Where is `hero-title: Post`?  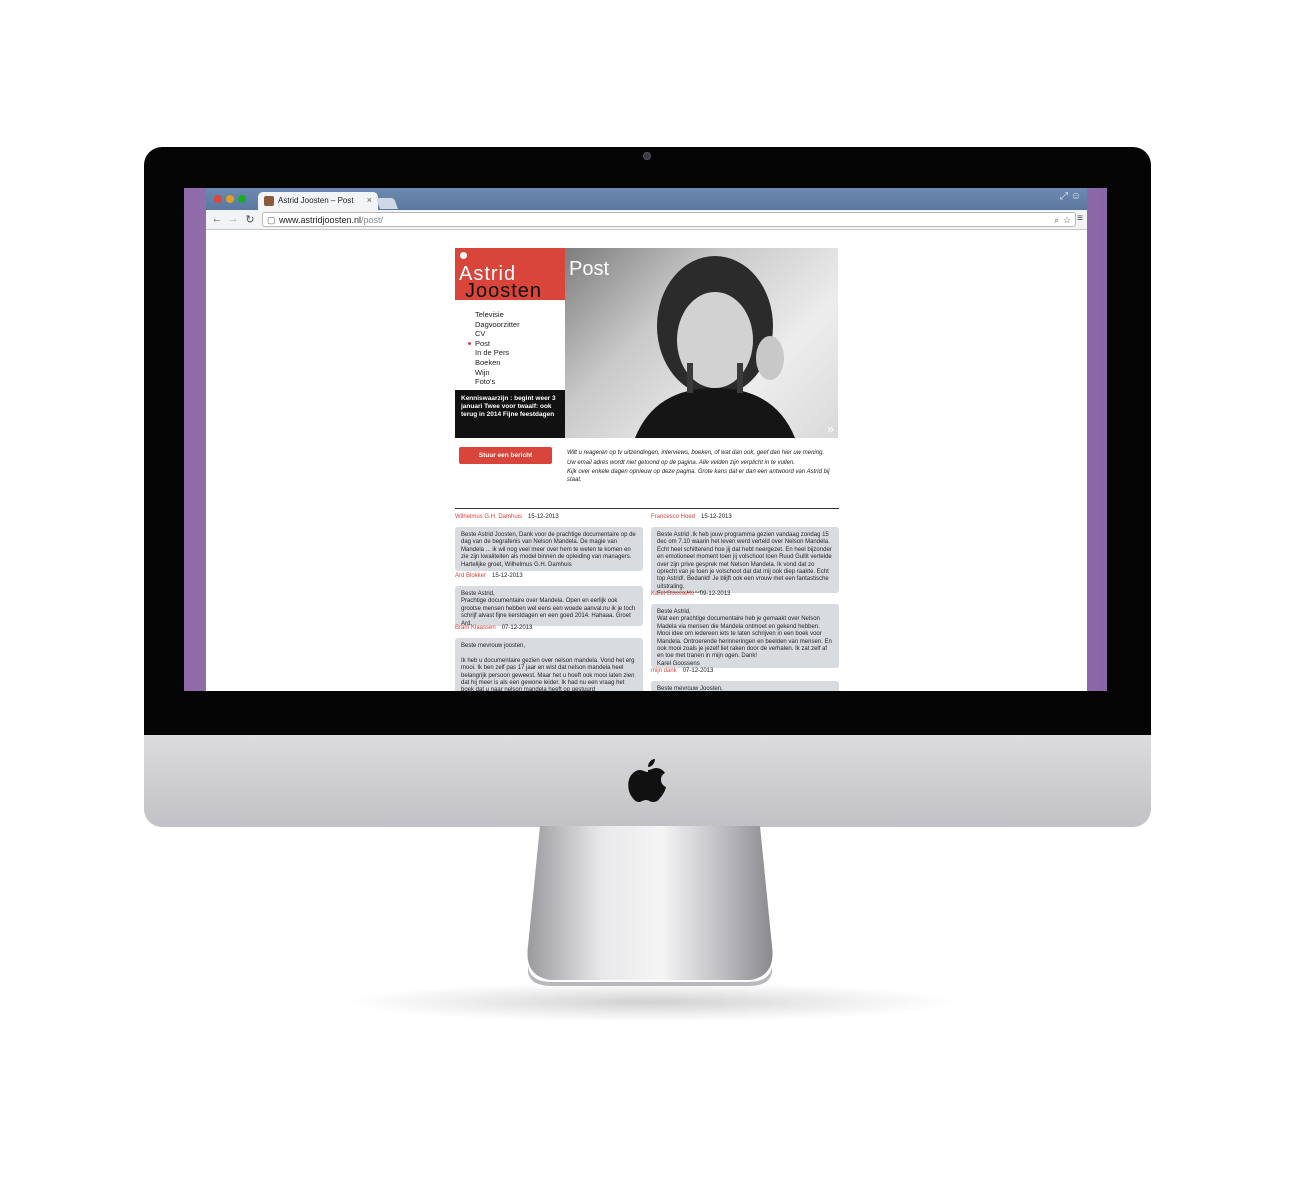
hero-title: Post is located at coordinates (589, 269).